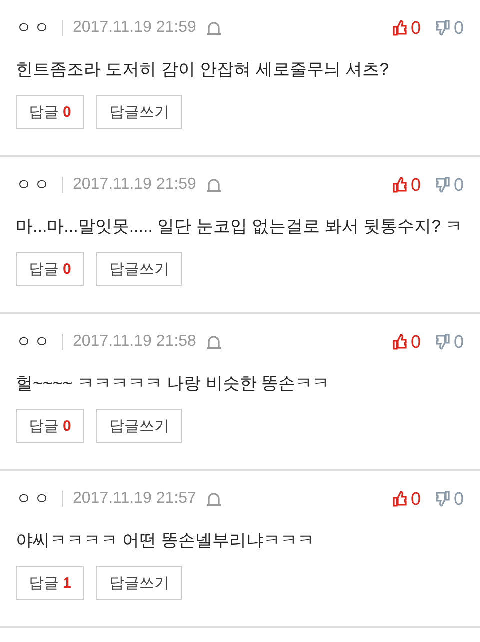 This screenshot has height=642, width=480. What do you see at coordinates (134, 499) in the screenshot?
I see `comment-date: 2017.11.19 21:57` at bounding box center [134, 499].